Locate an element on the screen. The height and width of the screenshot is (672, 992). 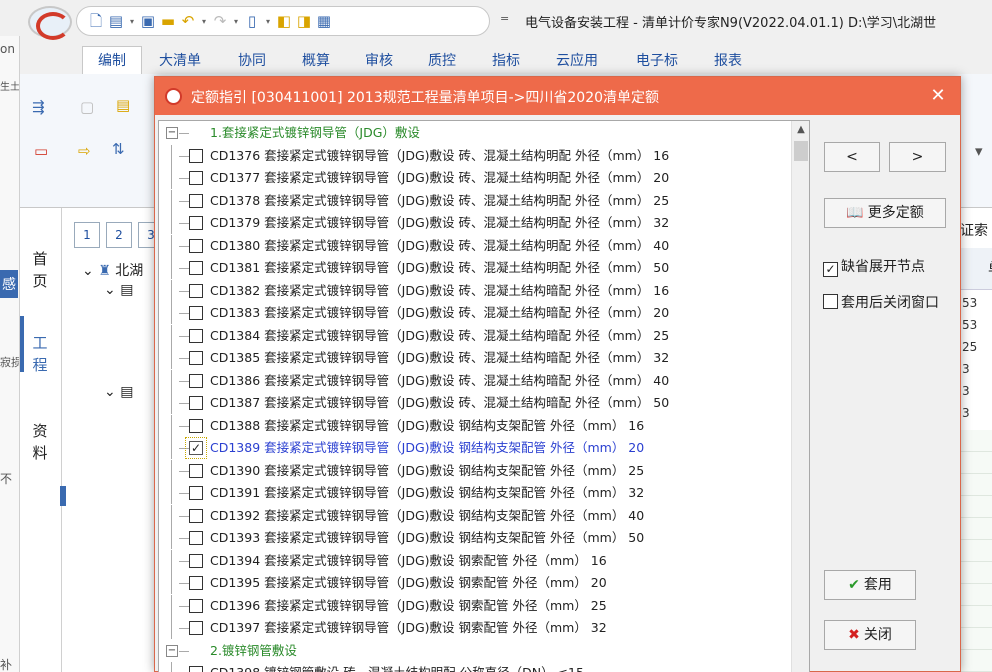
redo-icon: ↷ is located at coordinates (220, 21).